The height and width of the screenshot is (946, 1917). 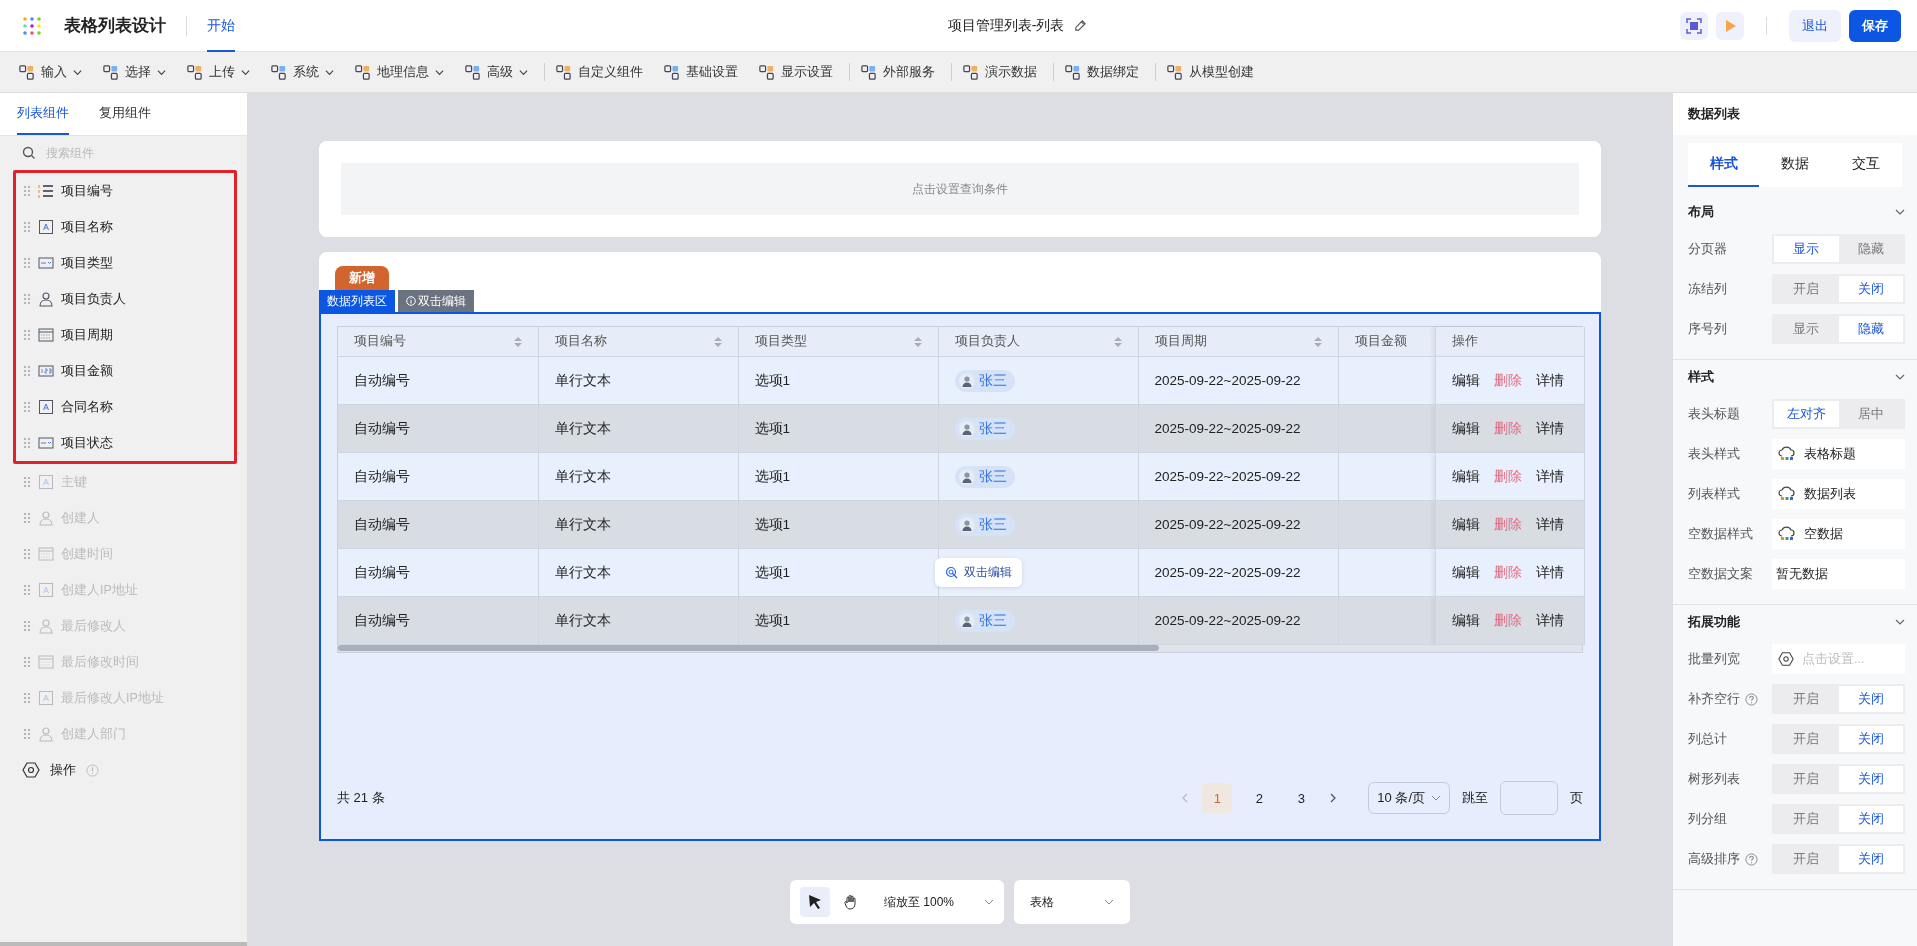 I want to click on pointer-tool-icon, so click(x=815, y=902).